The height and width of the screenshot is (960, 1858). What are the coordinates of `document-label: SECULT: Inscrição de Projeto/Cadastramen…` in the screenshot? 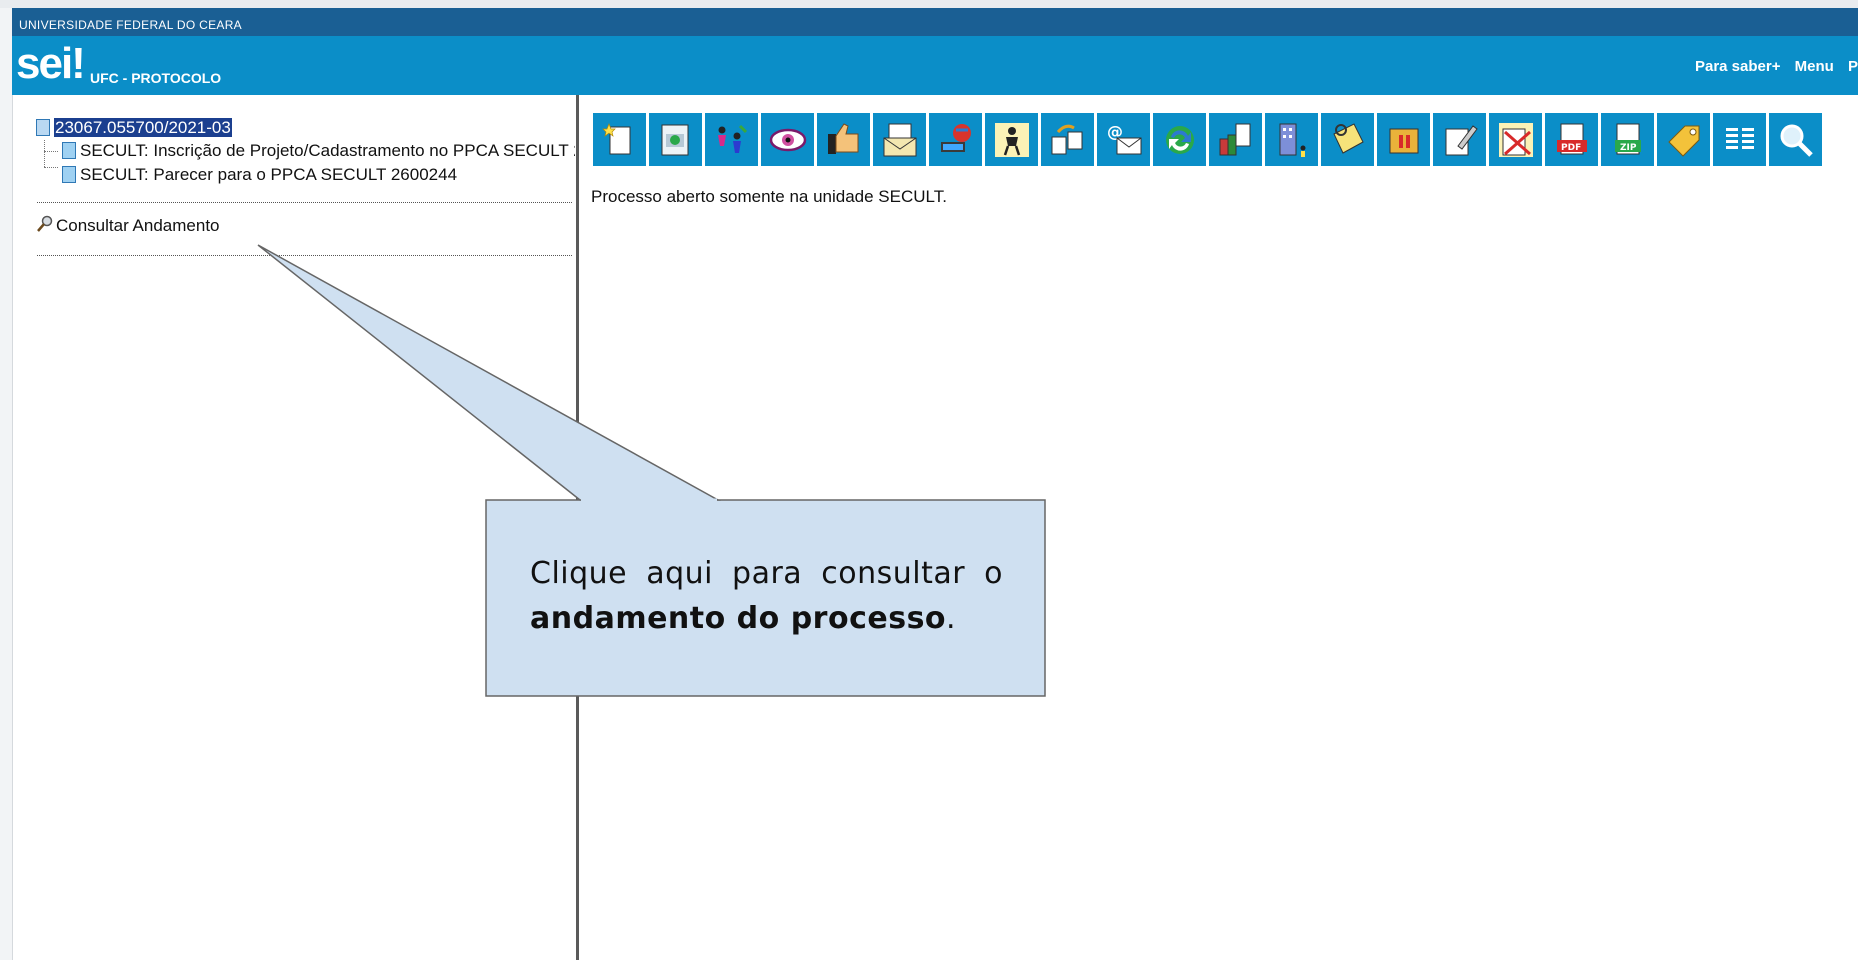 It's located at (327, 150).